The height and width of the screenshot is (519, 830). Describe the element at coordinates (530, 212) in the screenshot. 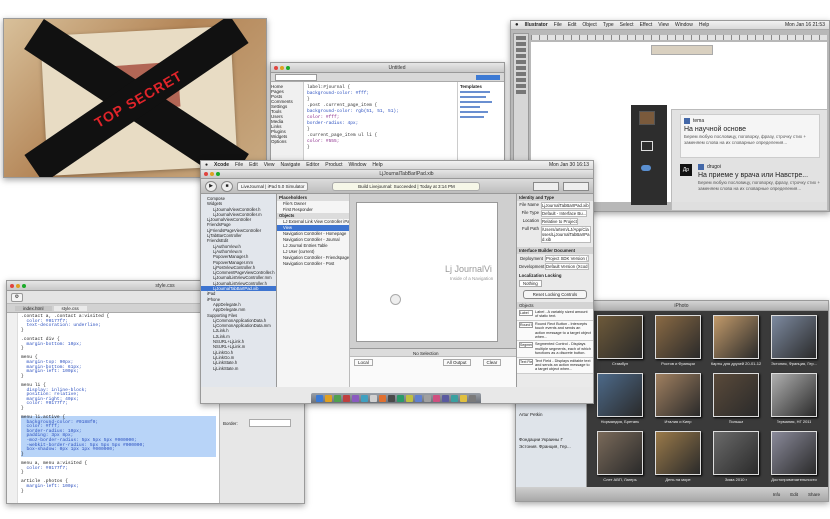

I see `inspector-field-label: File Type` at that location.